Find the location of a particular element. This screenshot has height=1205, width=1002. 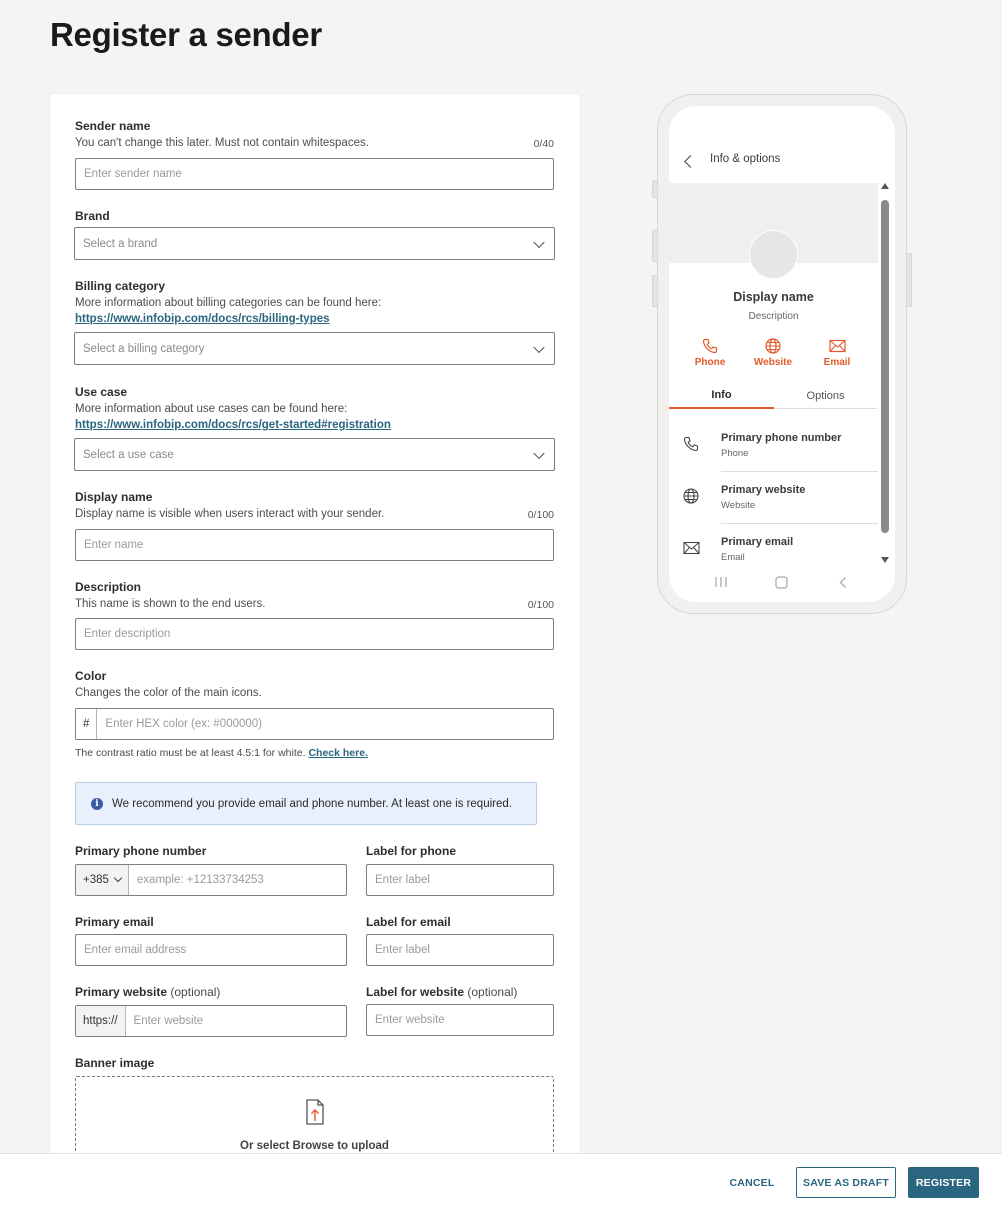

back-chevron-icon is located at coordinates (690, 161).